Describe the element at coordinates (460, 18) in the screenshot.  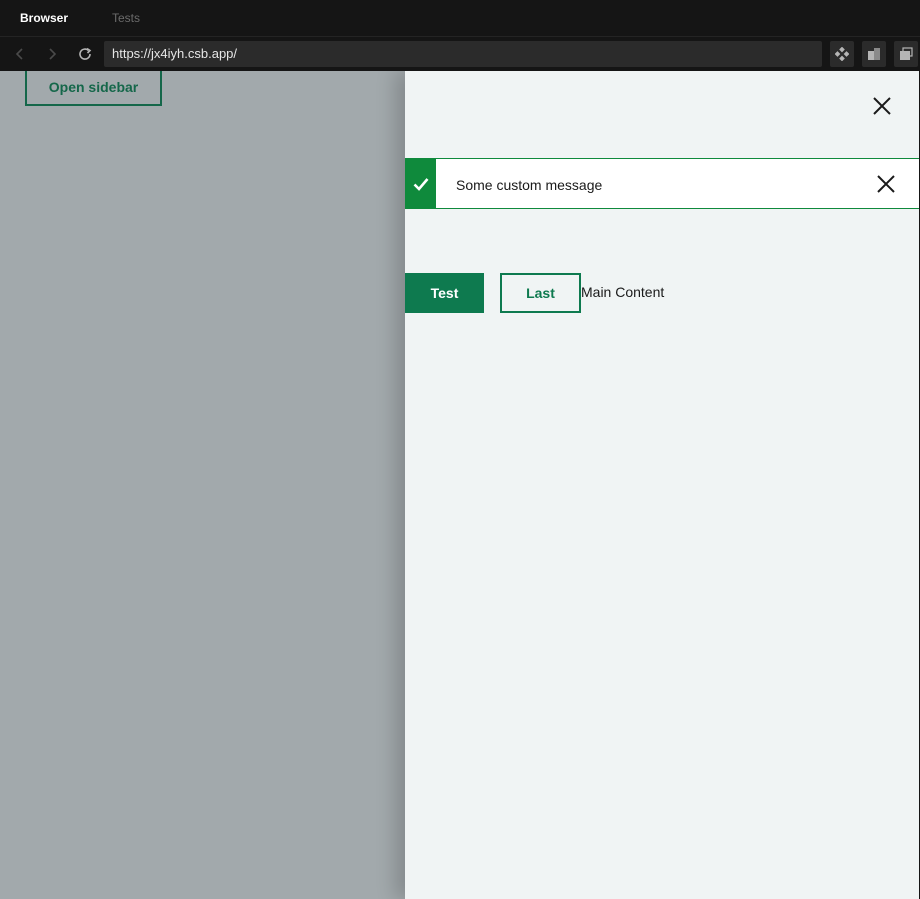
I see `browser-tab-bar: Browser Tests` at that location.